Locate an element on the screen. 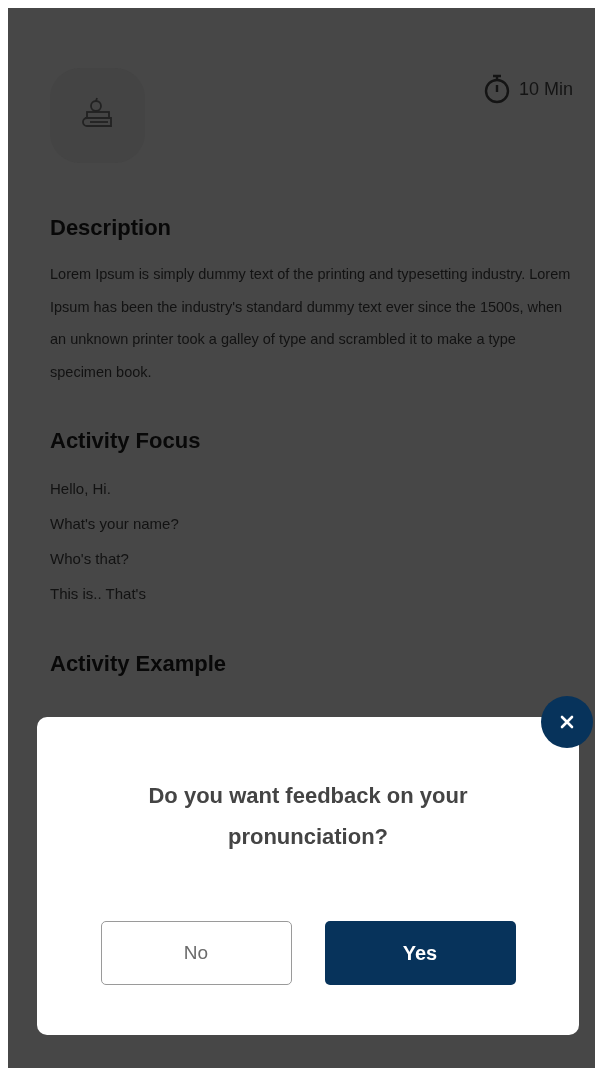  no-button: No is located at coordinates (196, 953).